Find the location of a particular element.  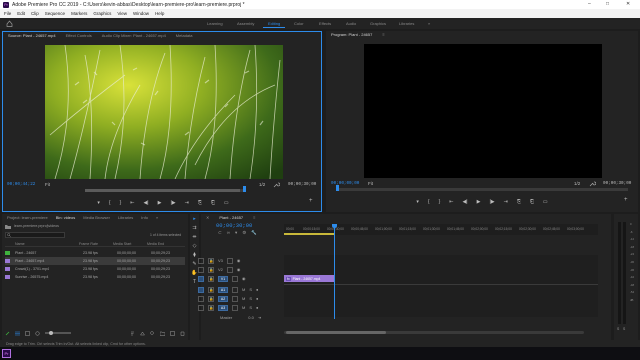

minimize-button: – is located at coordinates (589, 4).